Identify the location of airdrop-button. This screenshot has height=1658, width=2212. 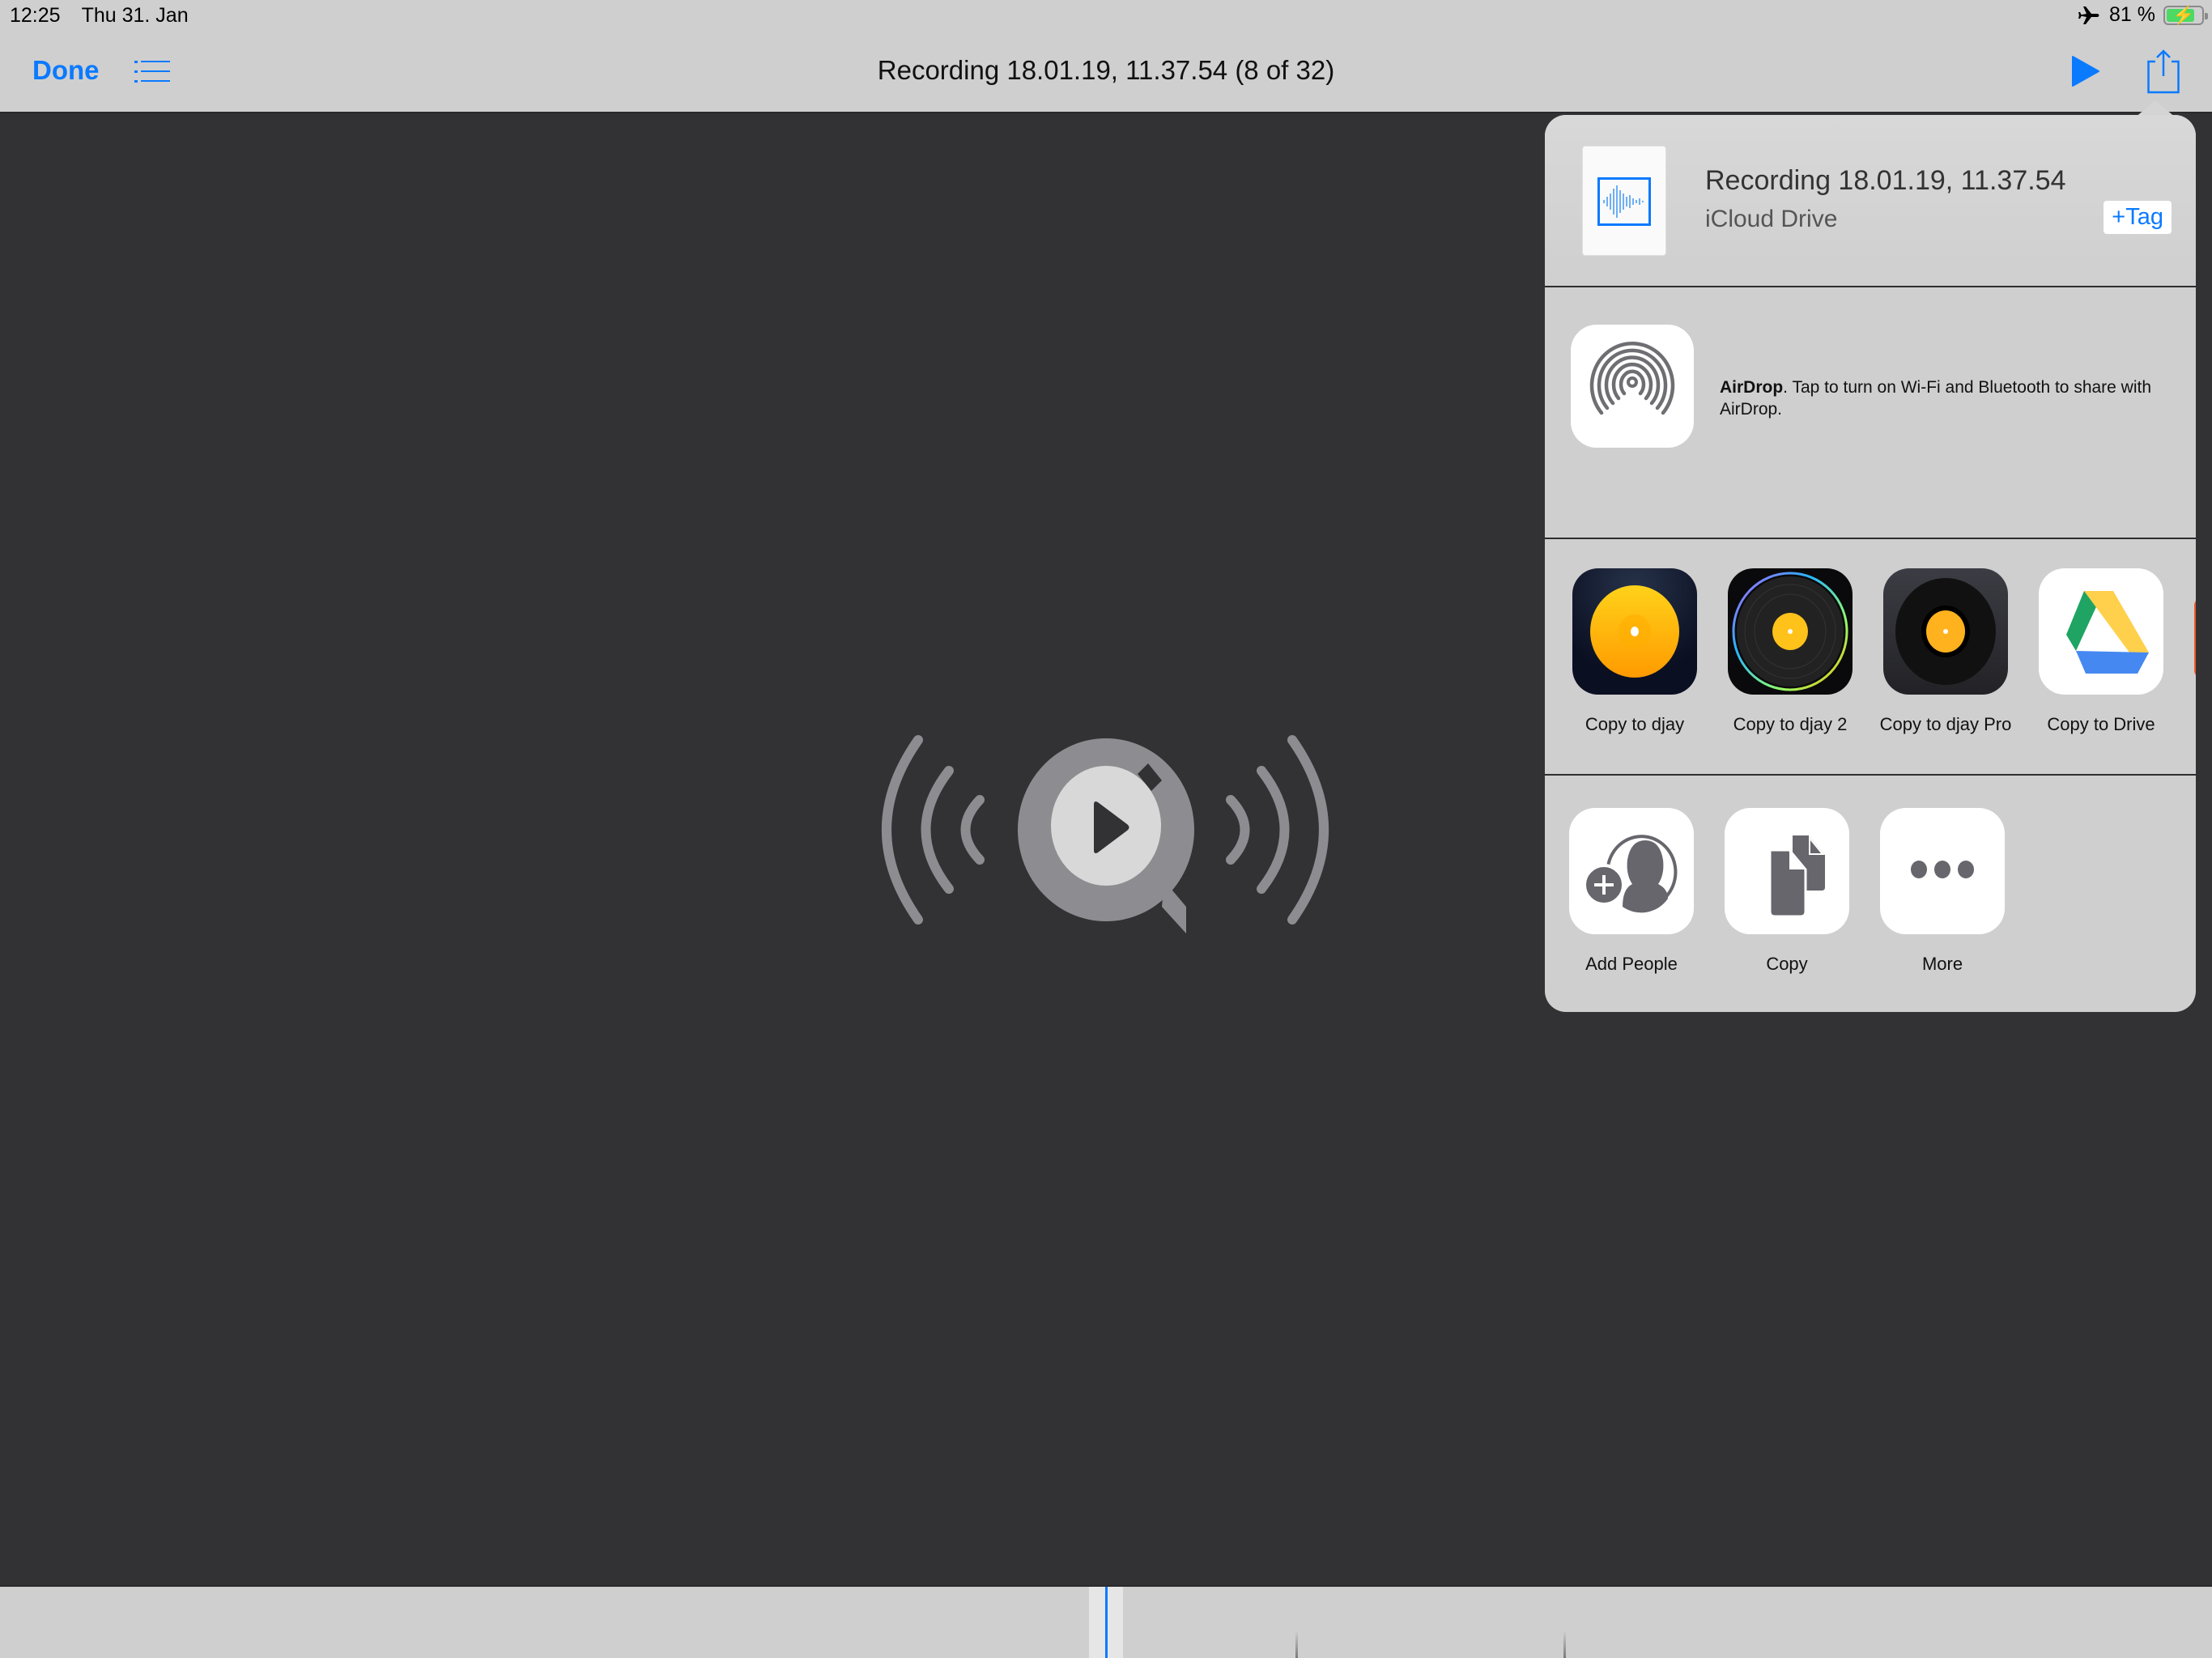
(1633, 386).